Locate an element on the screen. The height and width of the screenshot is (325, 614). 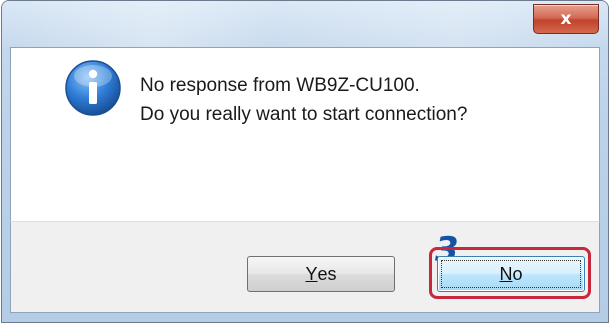
yes-button: Yes is located at coordinates (321, 274).